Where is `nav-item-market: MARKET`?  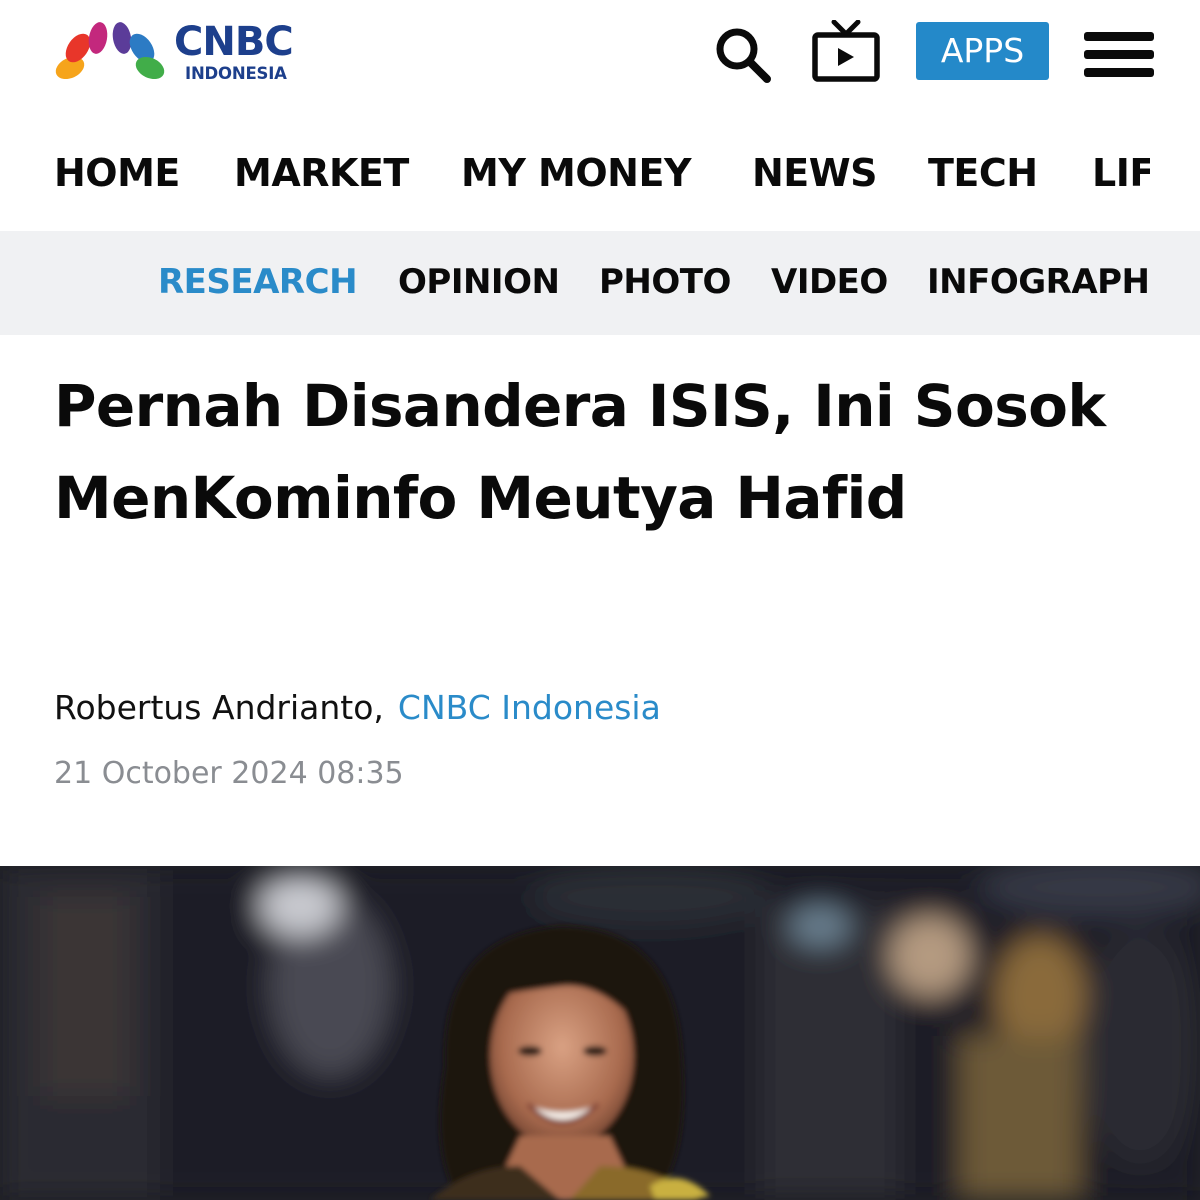 nav-item-market: MARKET is located at coordinates (321, 173).